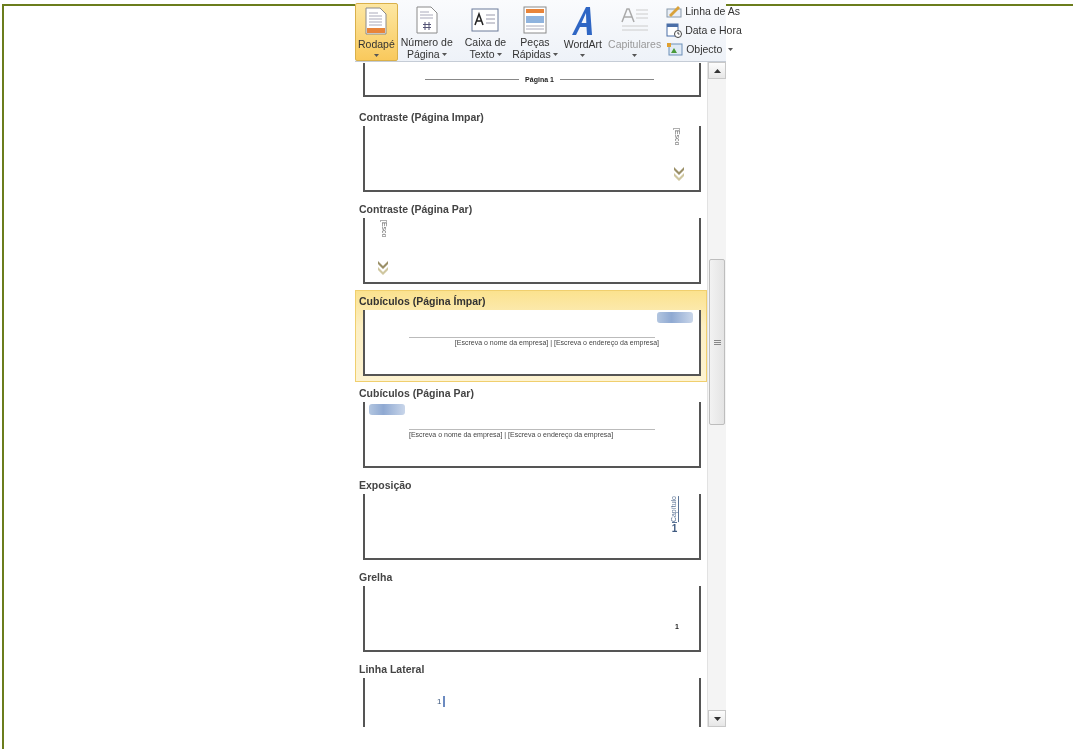 This screenshot has width=1073, height=749. I want to click on page-number-icon, so click(426, 20).